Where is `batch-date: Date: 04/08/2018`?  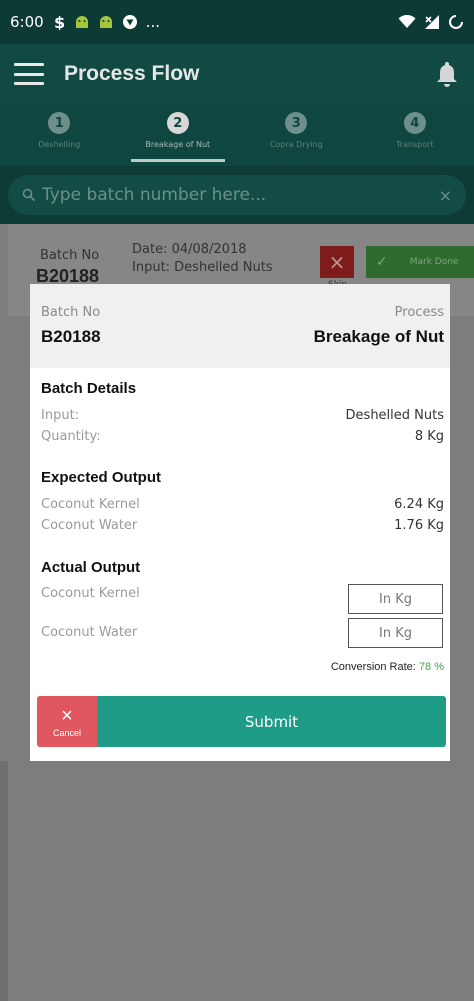
batch-date: Date: 04/08/2018 is located at coordinates (189, 249).